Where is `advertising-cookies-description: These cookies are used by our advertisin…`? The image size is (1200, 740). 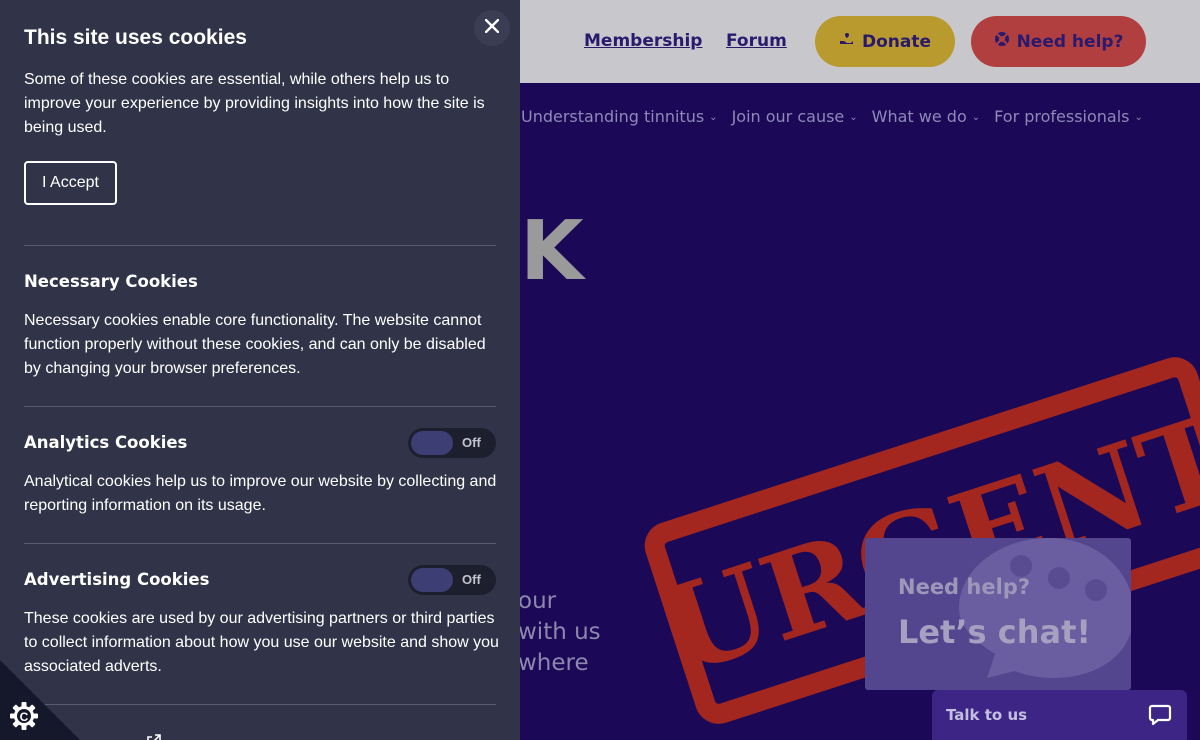 advertising-cookies-description: These cookies are used by our advertisin… is located at coordinates (261, 642).